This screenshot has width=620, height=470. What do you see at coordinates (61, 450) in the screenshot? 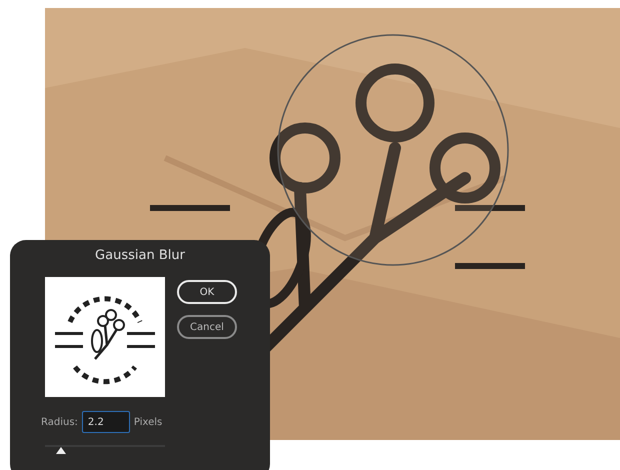
I see `slider-thumb-icon` at bounding box center [61, 450].